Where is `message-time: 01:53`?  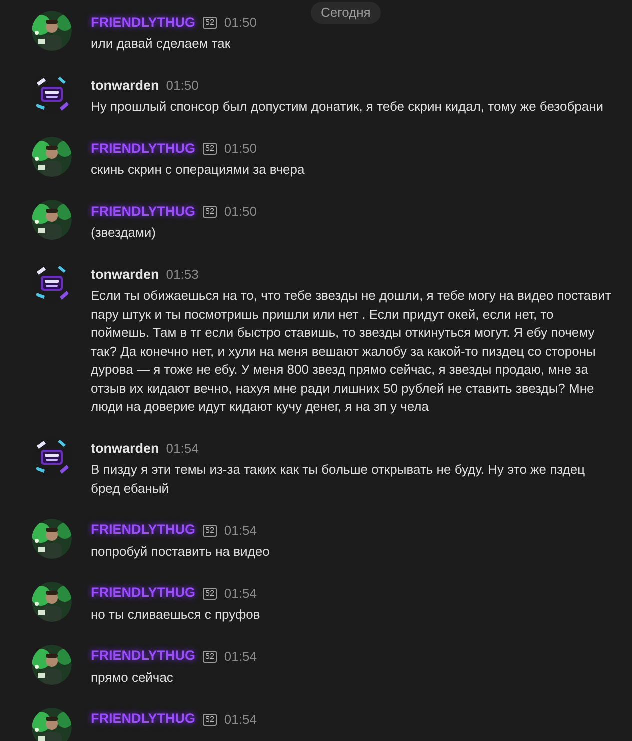 message-time: 01:53 is located at coordinates (182, 275).